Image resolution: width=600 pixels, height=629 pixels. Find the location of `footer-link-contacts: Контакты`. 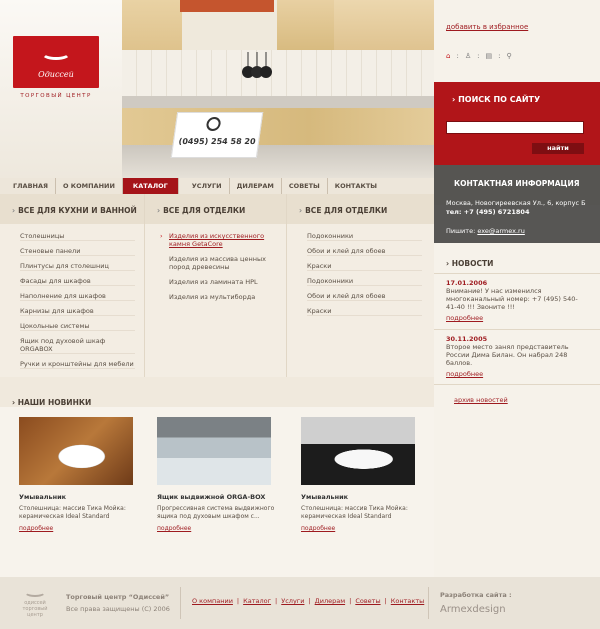

footer-link-contacts: Контакты is located at coordinates (407, 601).